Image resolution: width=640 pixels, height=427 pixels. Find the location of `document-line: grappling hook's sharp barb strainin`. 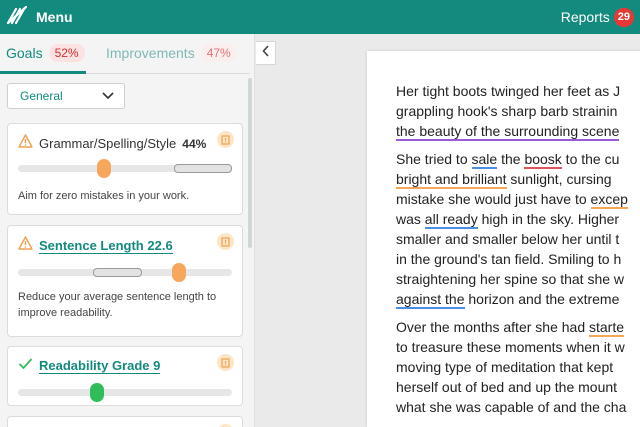

document-line: grappling hook's sharp barb strainin is located at coordinates (518, 111).